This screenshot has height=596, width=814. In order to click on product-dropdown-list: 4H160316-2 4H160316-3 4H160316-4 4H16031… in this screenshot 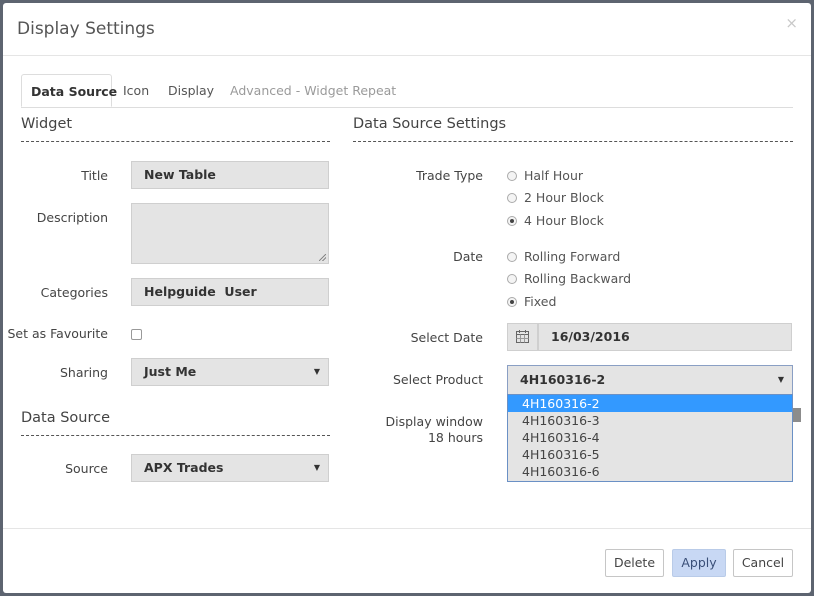, I will do `click(650, 438)`.